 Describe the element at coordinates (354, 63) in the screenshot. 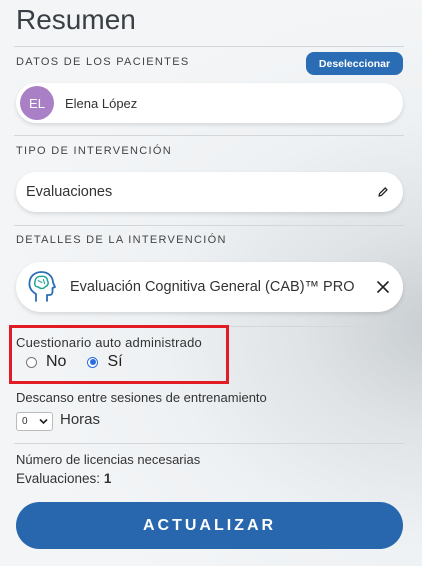

I see `deselect-button: Deseleccionar` at that location.